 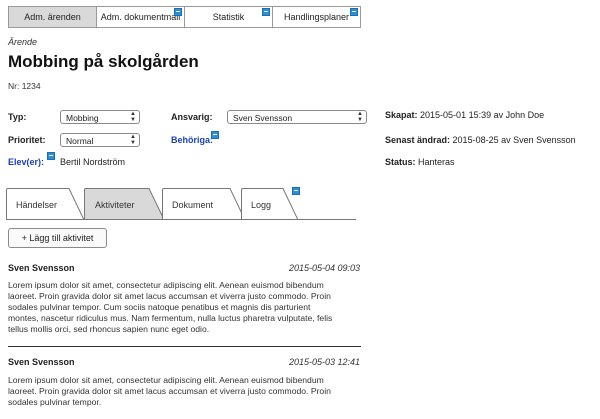 I want to click on skapat-label: Skapat:, so click(x=401, y=115).